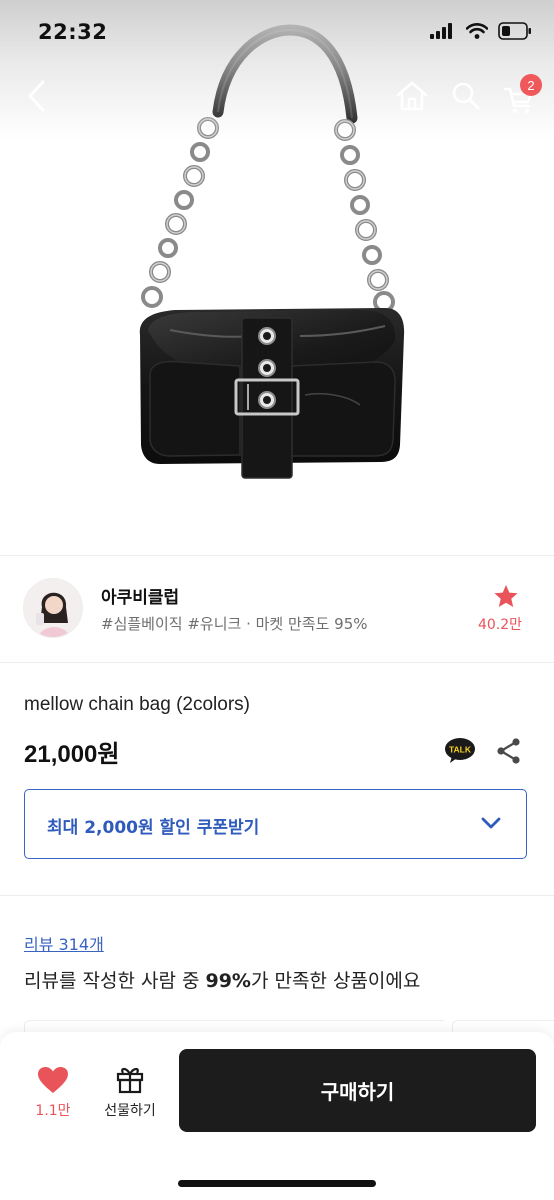  Describe the element at coordinates (477, 31) in the screenshot. I see `wifi-icon` at that location.